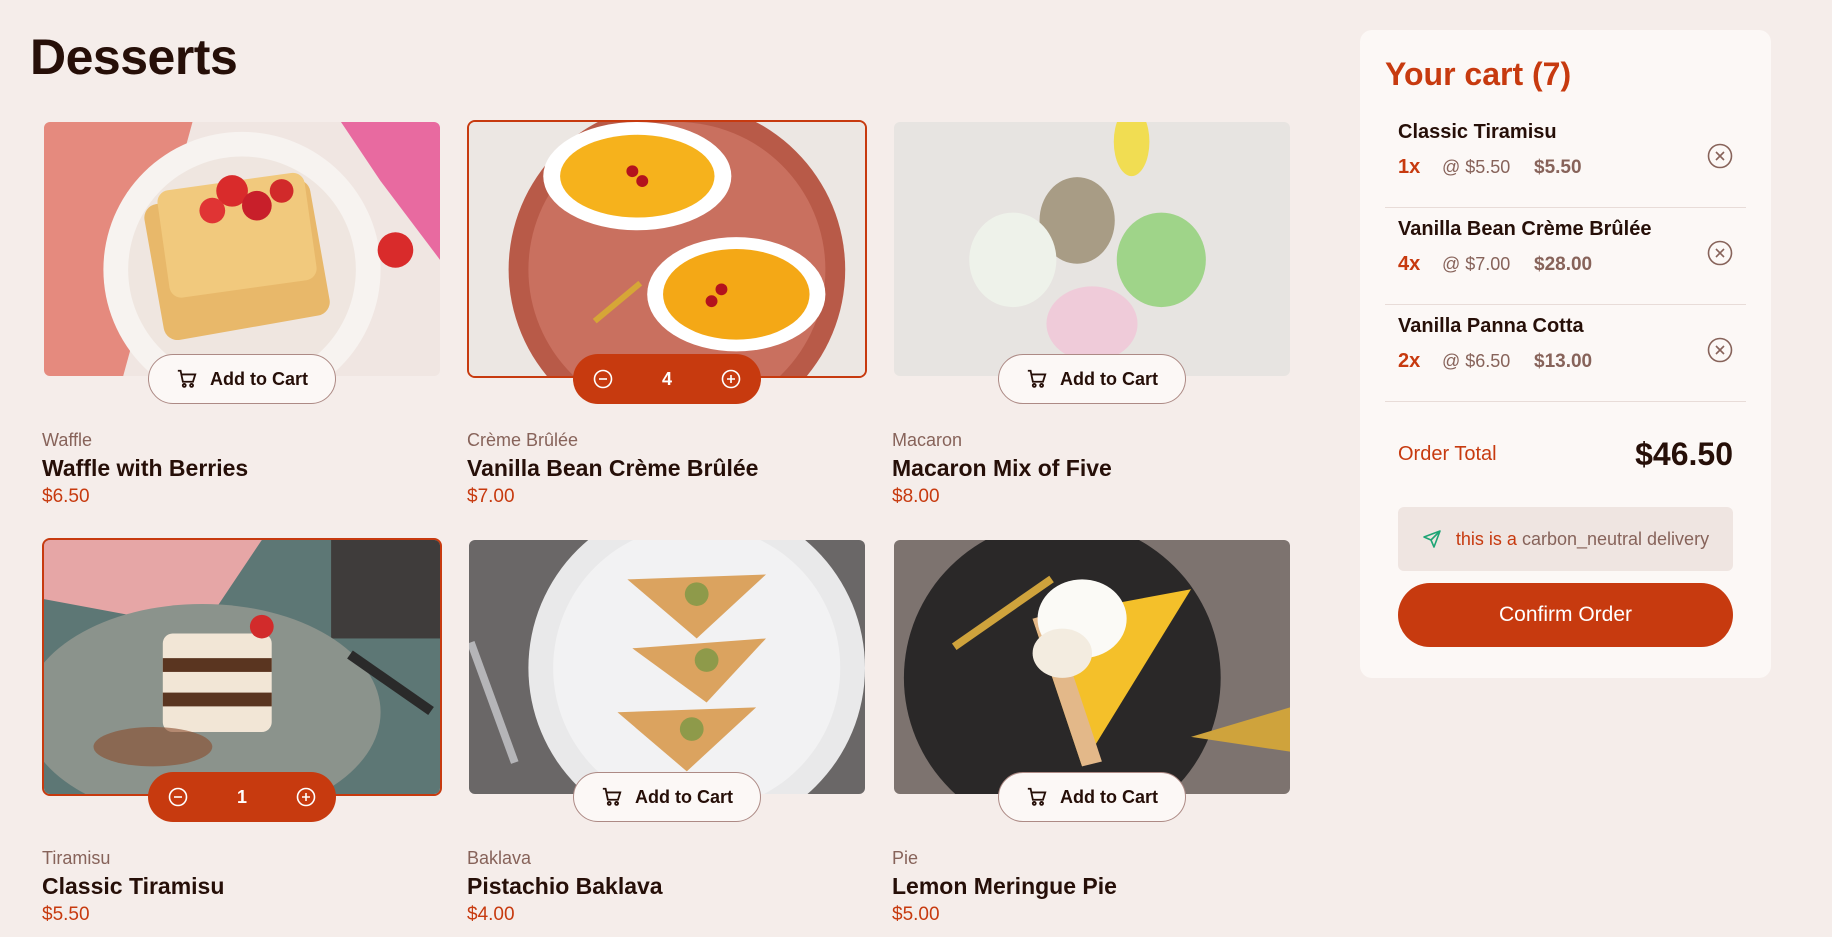  I want to click on product-name: Pistachio Baklava, so click(565, 886).